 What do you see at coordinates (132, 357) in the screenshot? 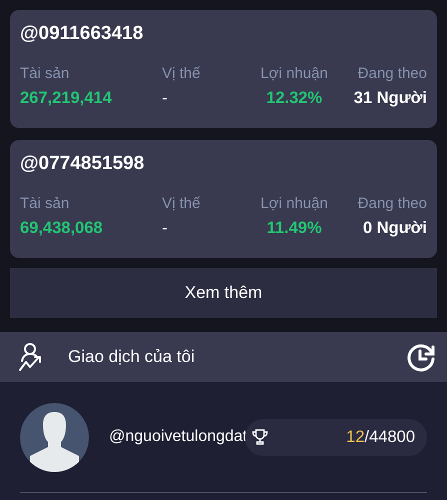
I see `section-title: Giao dịch của tôi` at bounding box center [132, 357].